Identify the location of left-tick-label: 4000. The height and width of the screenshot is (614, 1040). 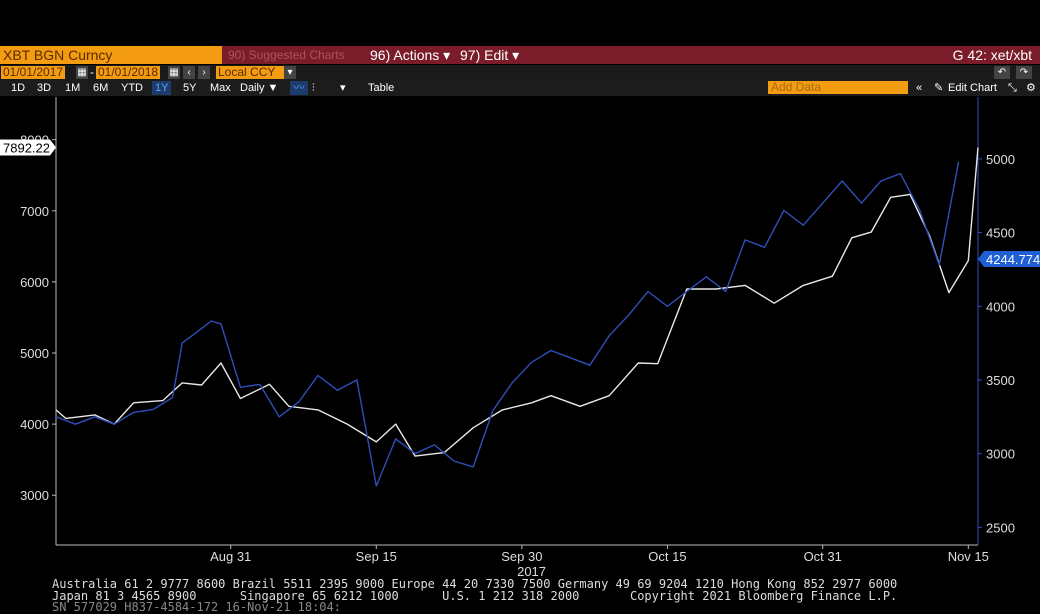
(34, 424).